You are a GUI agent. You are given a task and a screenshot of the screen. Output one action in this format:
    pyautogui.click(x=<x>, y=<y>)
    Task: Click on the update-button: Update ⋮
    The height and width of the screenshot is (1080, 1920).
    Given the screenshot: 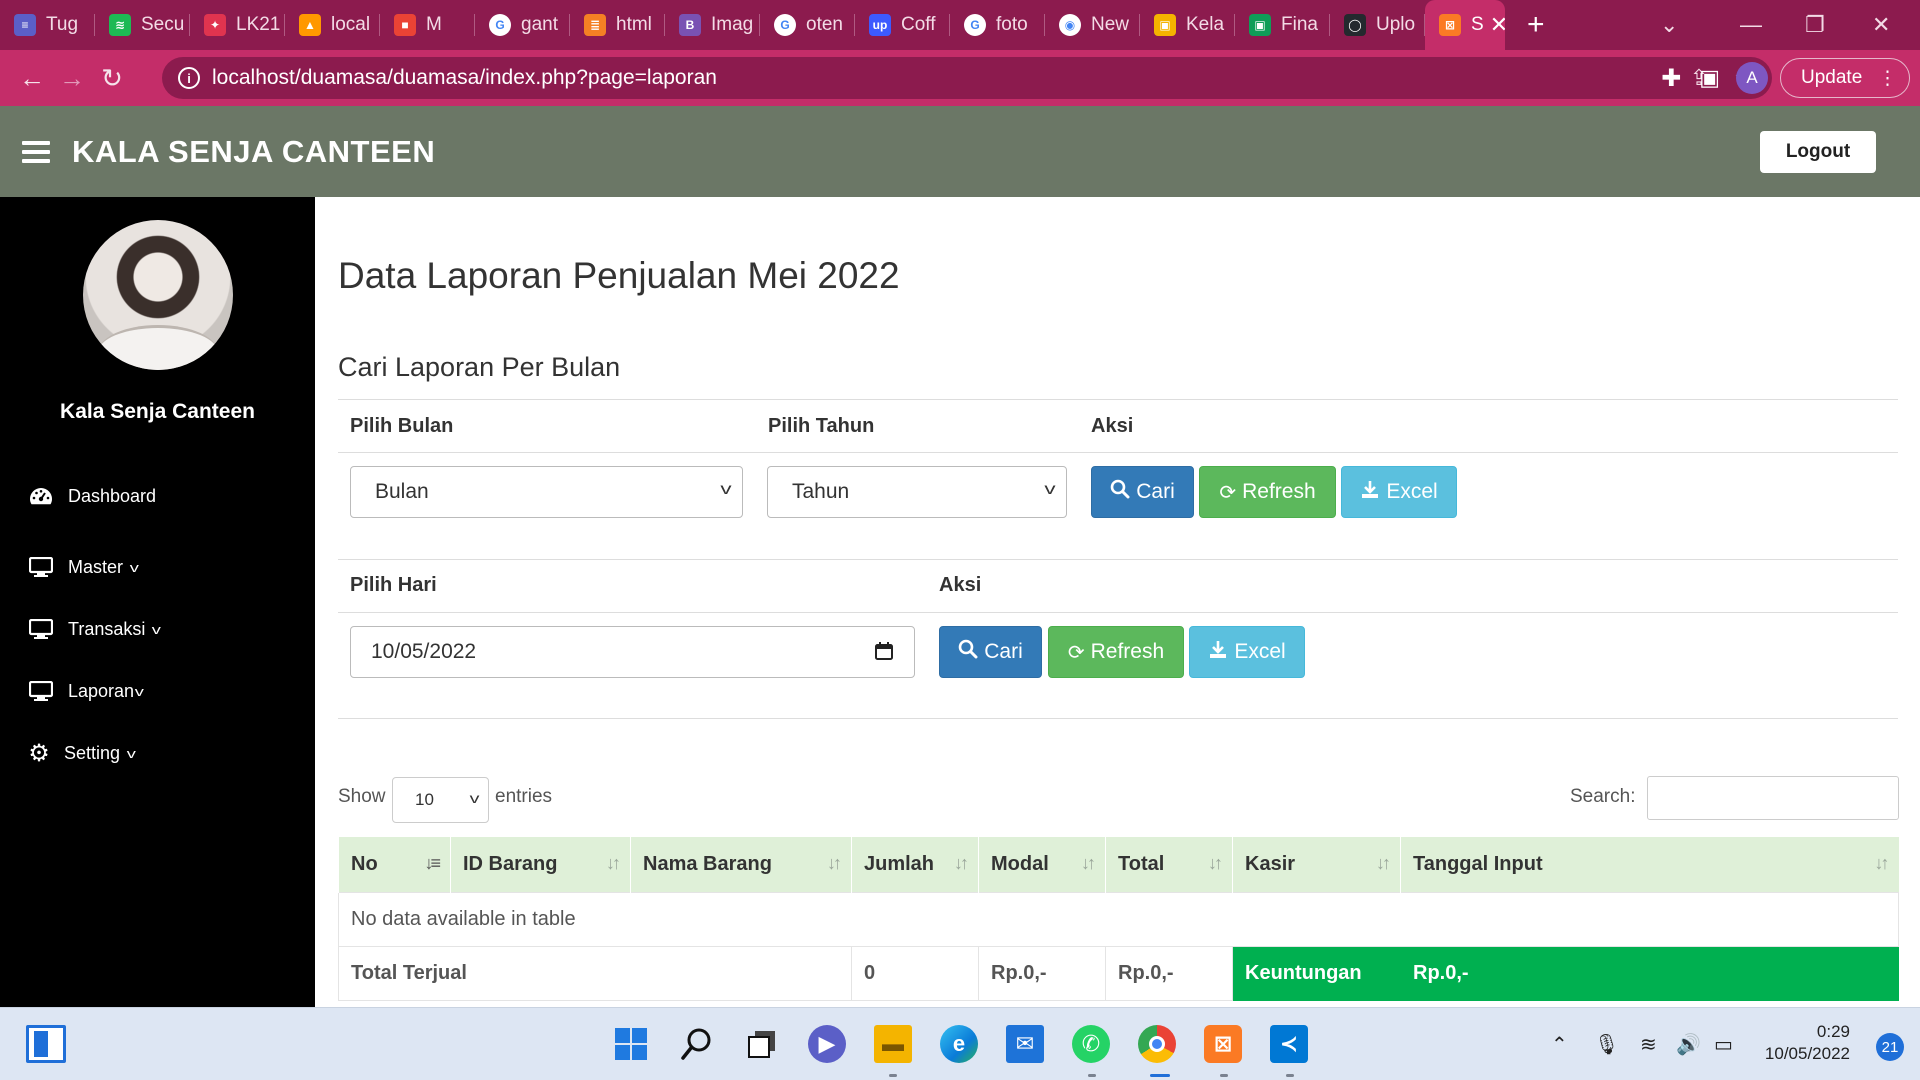 What is the action you would take?
    pyautogui.click(x=1845, y=78)
    